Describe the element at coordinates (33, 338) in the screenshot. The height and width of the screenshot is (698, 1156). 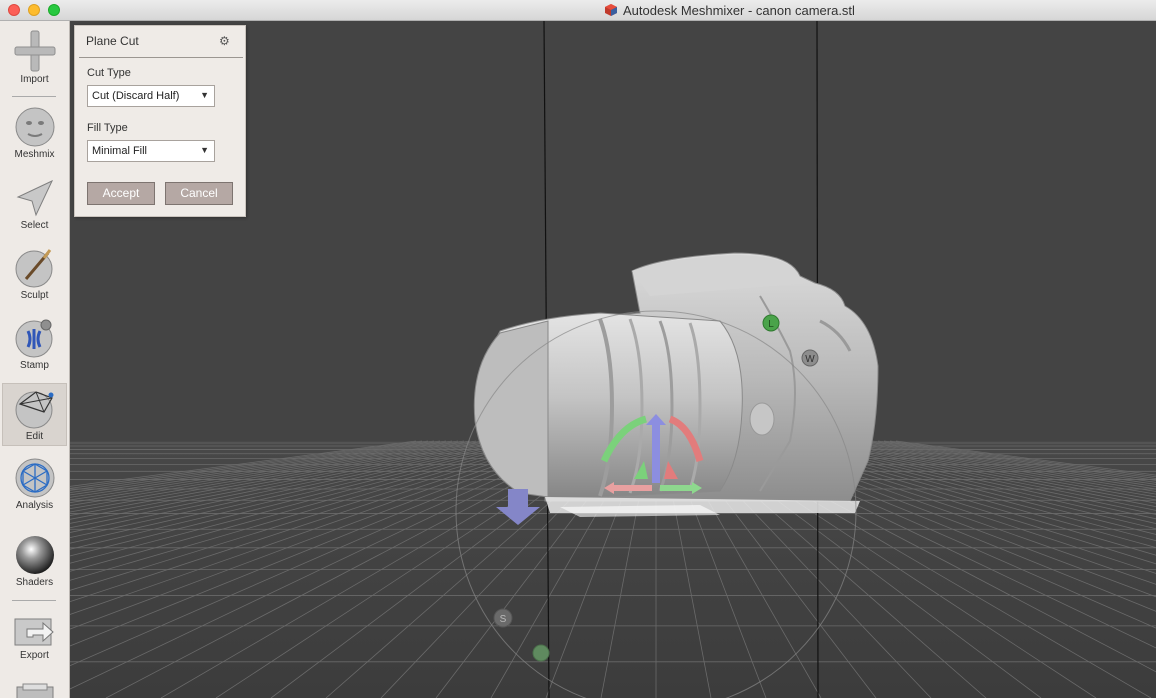
I see `stamp-icon` at that location.